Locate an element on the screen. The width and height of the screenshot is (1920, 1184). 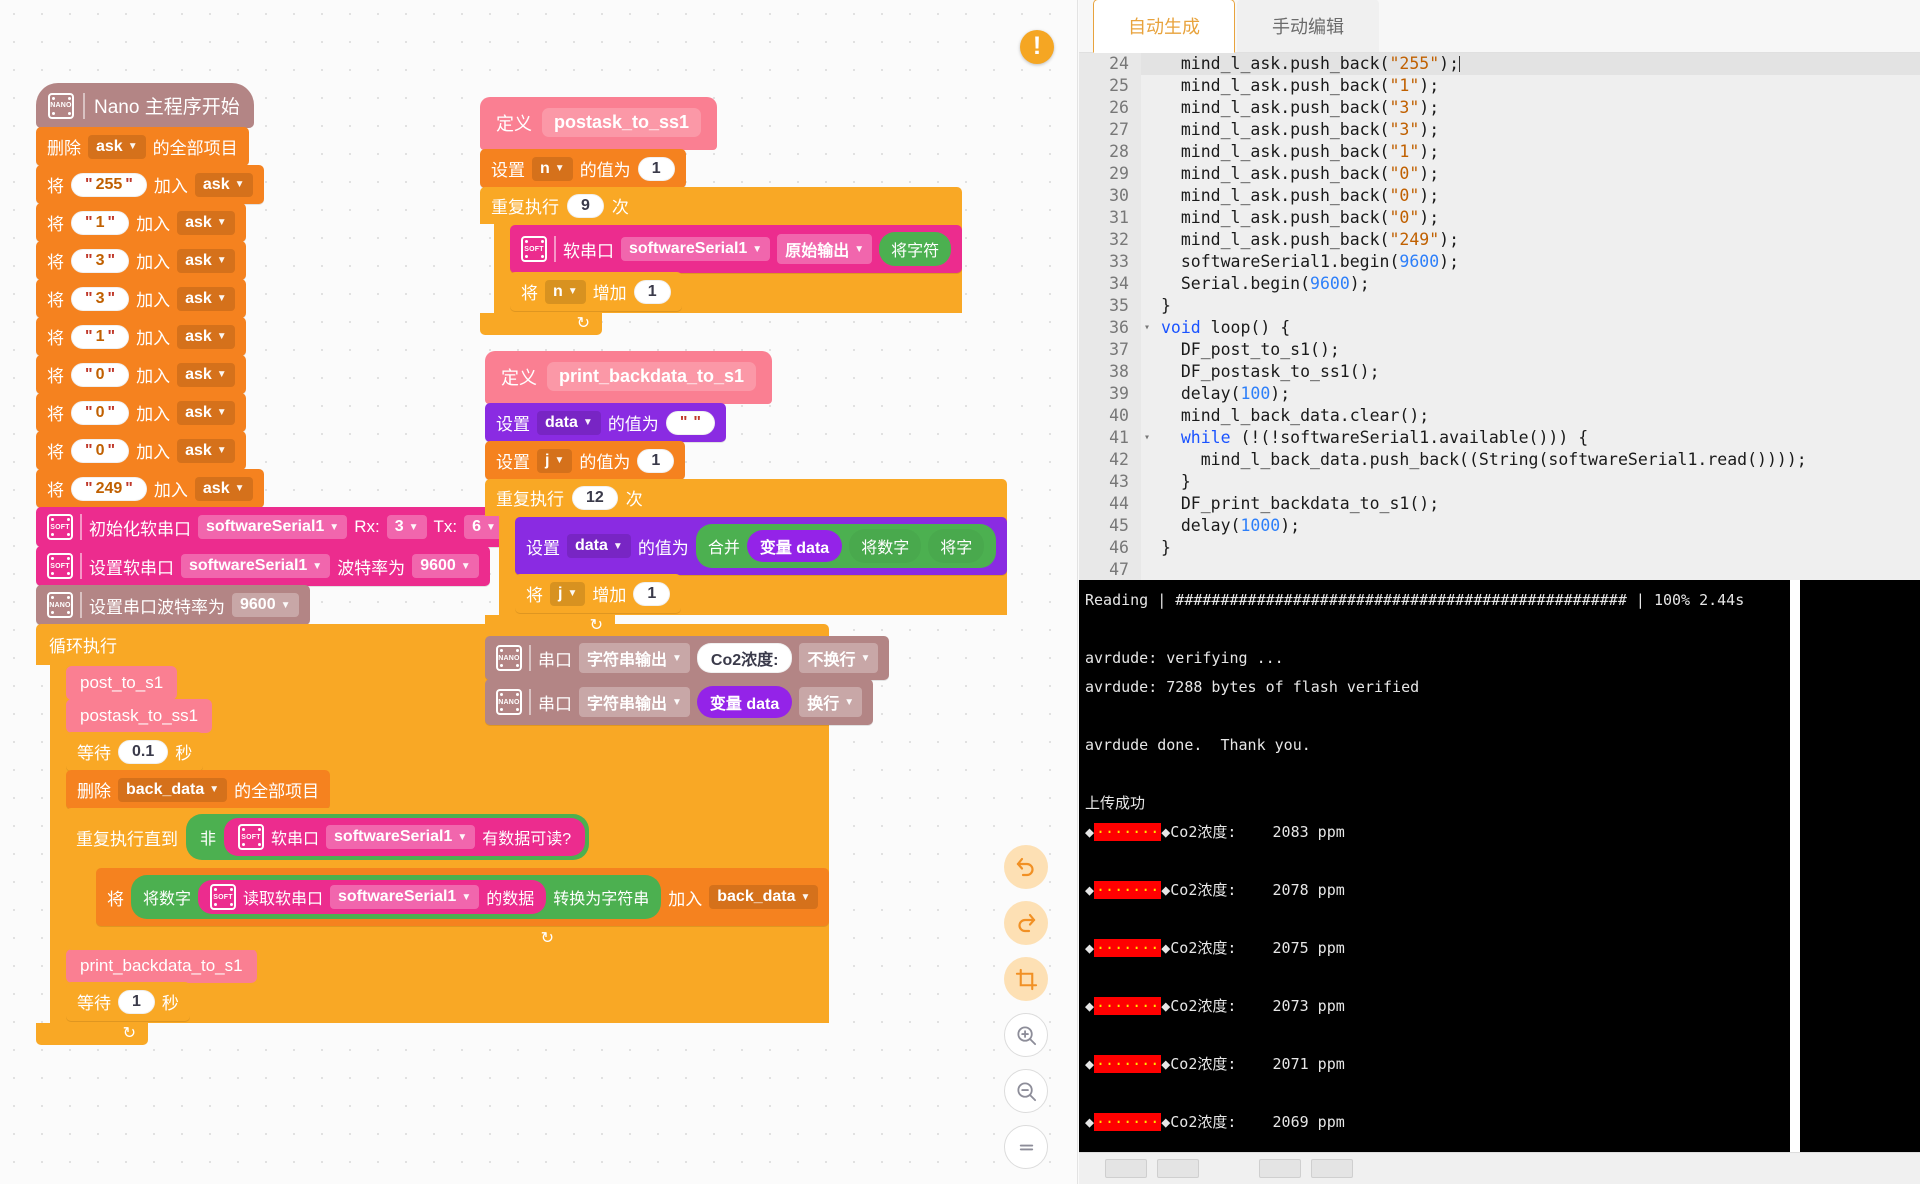
softserial-write-block: SOFT 软串口 softwareSerial1 ▼ 原始输出 ▼ 将字符 is located at coordinates (736, 249).